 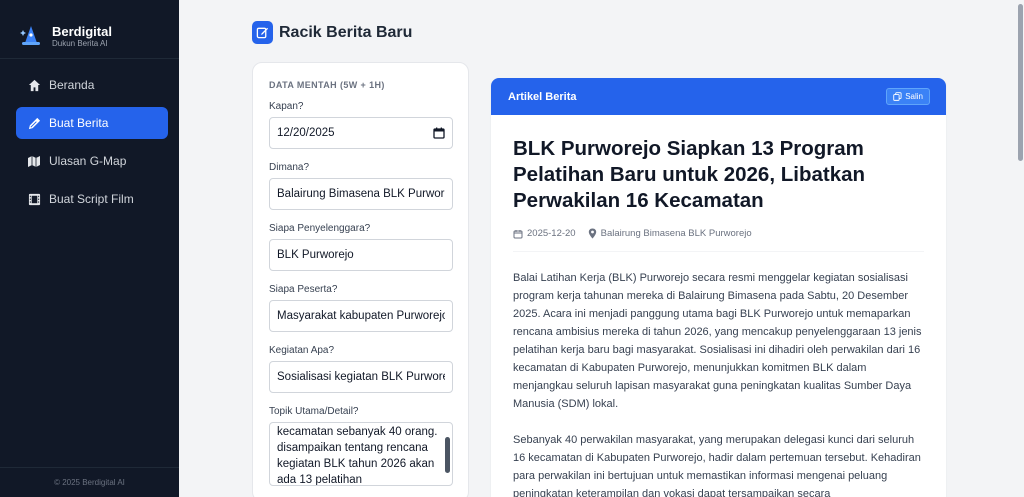 I want to click on sidebar-item-label: Buat Script Film, so click(x=91, y=199).